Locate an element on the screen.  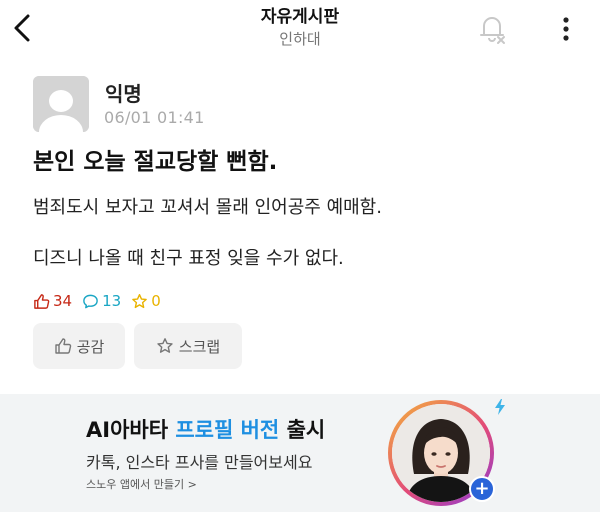
comment-count-value: 13 is located at coordinates (112, 301).